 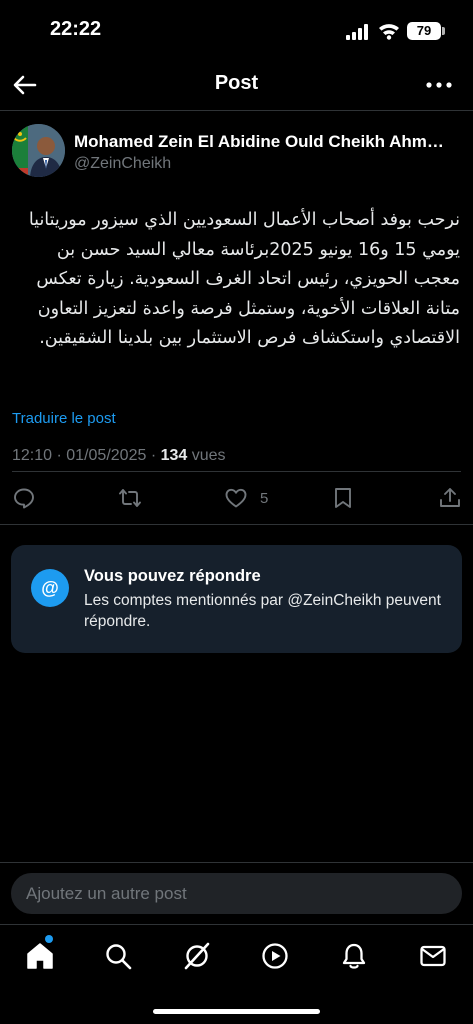 What do you see at coordinates (236, 1011) in the screenshot?
I see `home-indicator` at bounding box center [236, 1011].